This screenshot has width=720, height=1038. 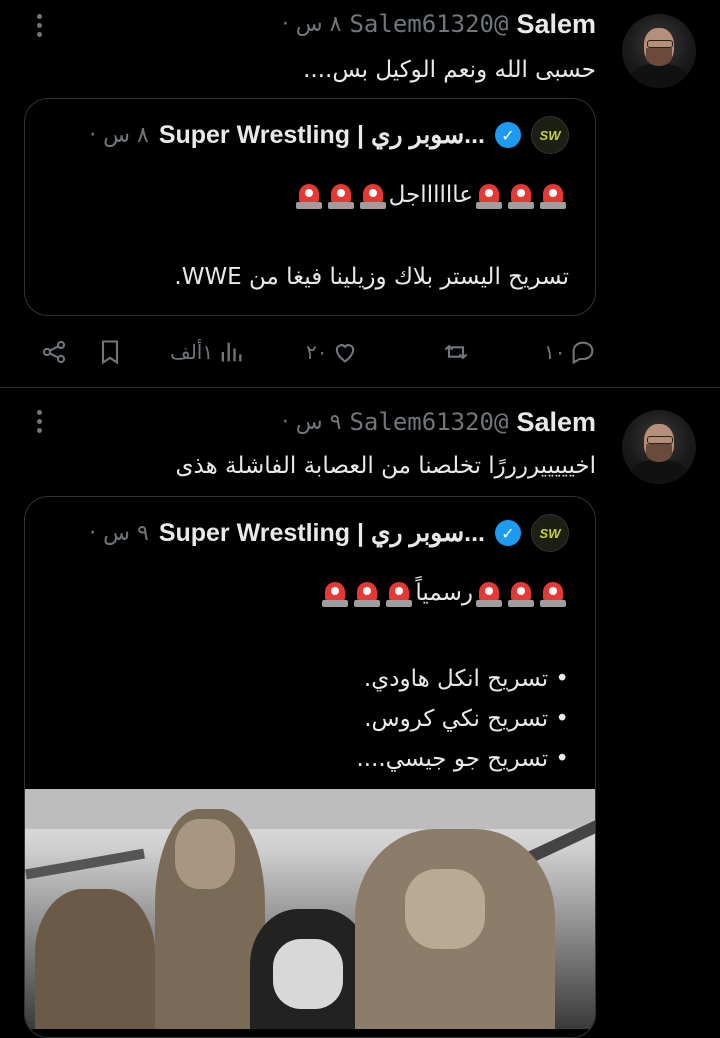 I want to click on quote-header: SW ✓ ...سوبر ري | Super Wrestling ٨ س ·, so click(x=329, y=135).